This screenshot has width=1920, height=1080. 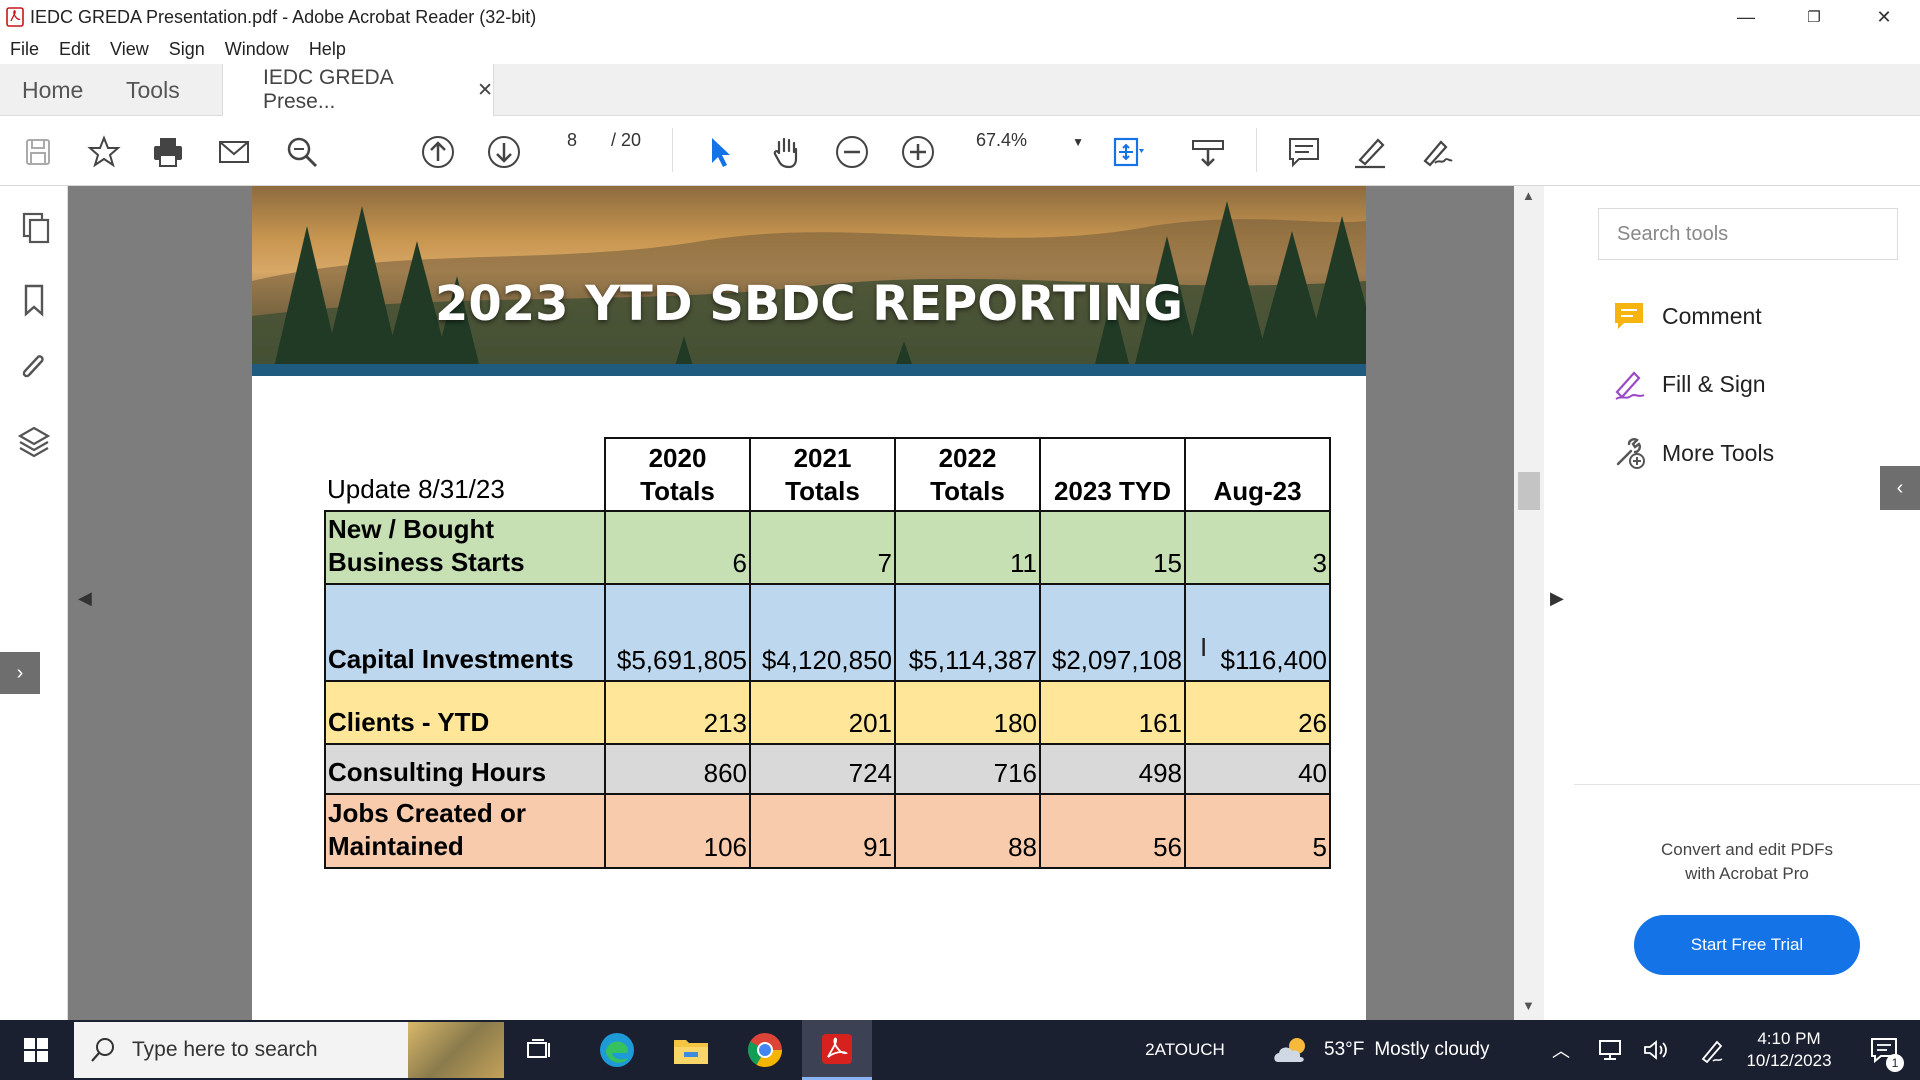 I want to click on header-line: 2023 TYD, so click(x=1112, y=491).